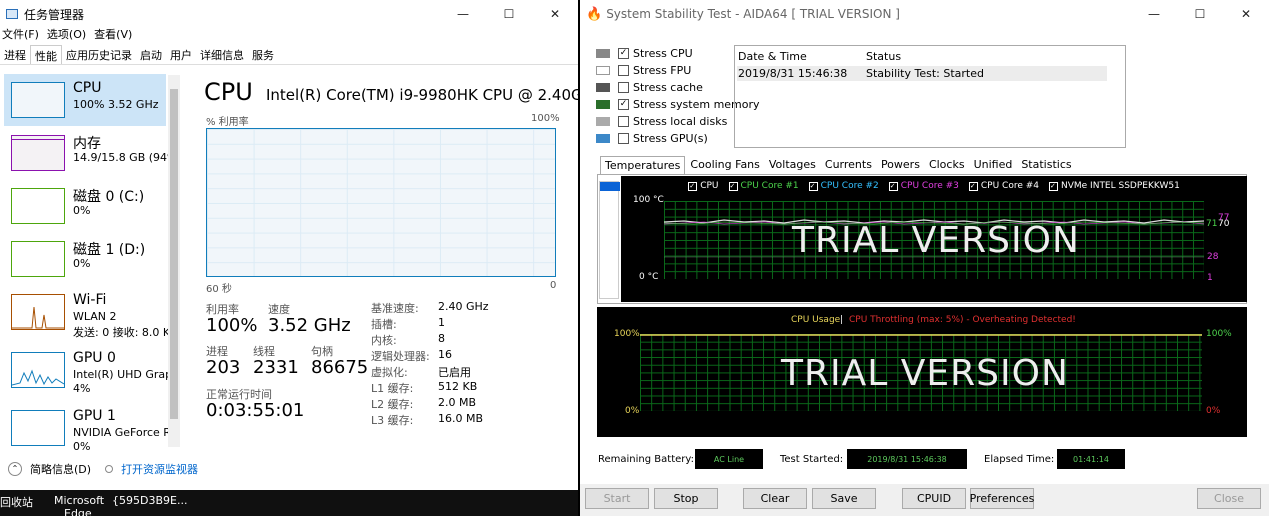 This screenshot has height=516, width=1269. I want to click on stress-gpu-checkbox, so click(623, 138).